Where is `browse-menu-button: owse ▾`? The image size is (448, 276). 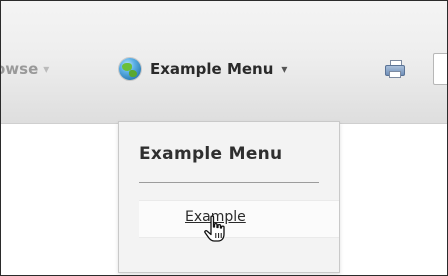 browse-menu-button: owse ▾ is located at coordinates (25, 69).